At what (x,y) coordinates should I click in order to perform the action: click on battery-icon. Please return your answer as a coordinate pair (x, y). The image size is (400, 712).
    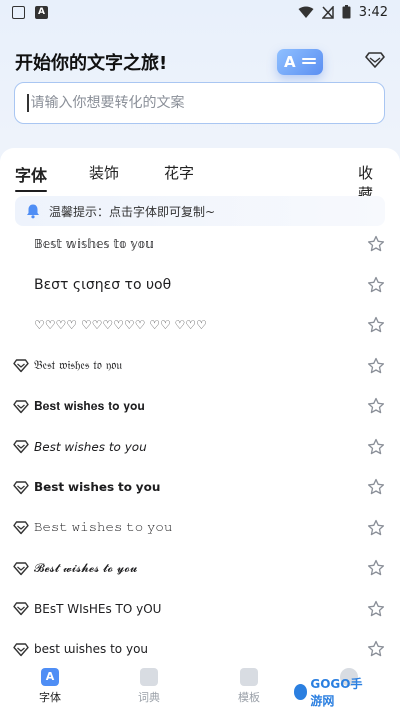
    Looking at the image, I should click on (346, 12).